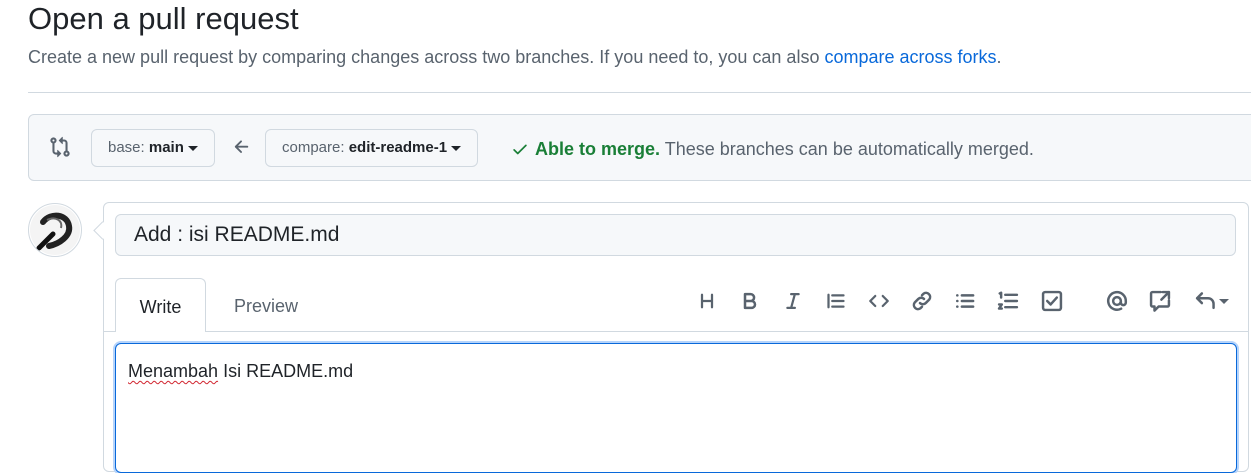 Image resolution: width=1251 pixels, height=473 pixels. I want to click on base-branch-name: main, so click(166, 147).